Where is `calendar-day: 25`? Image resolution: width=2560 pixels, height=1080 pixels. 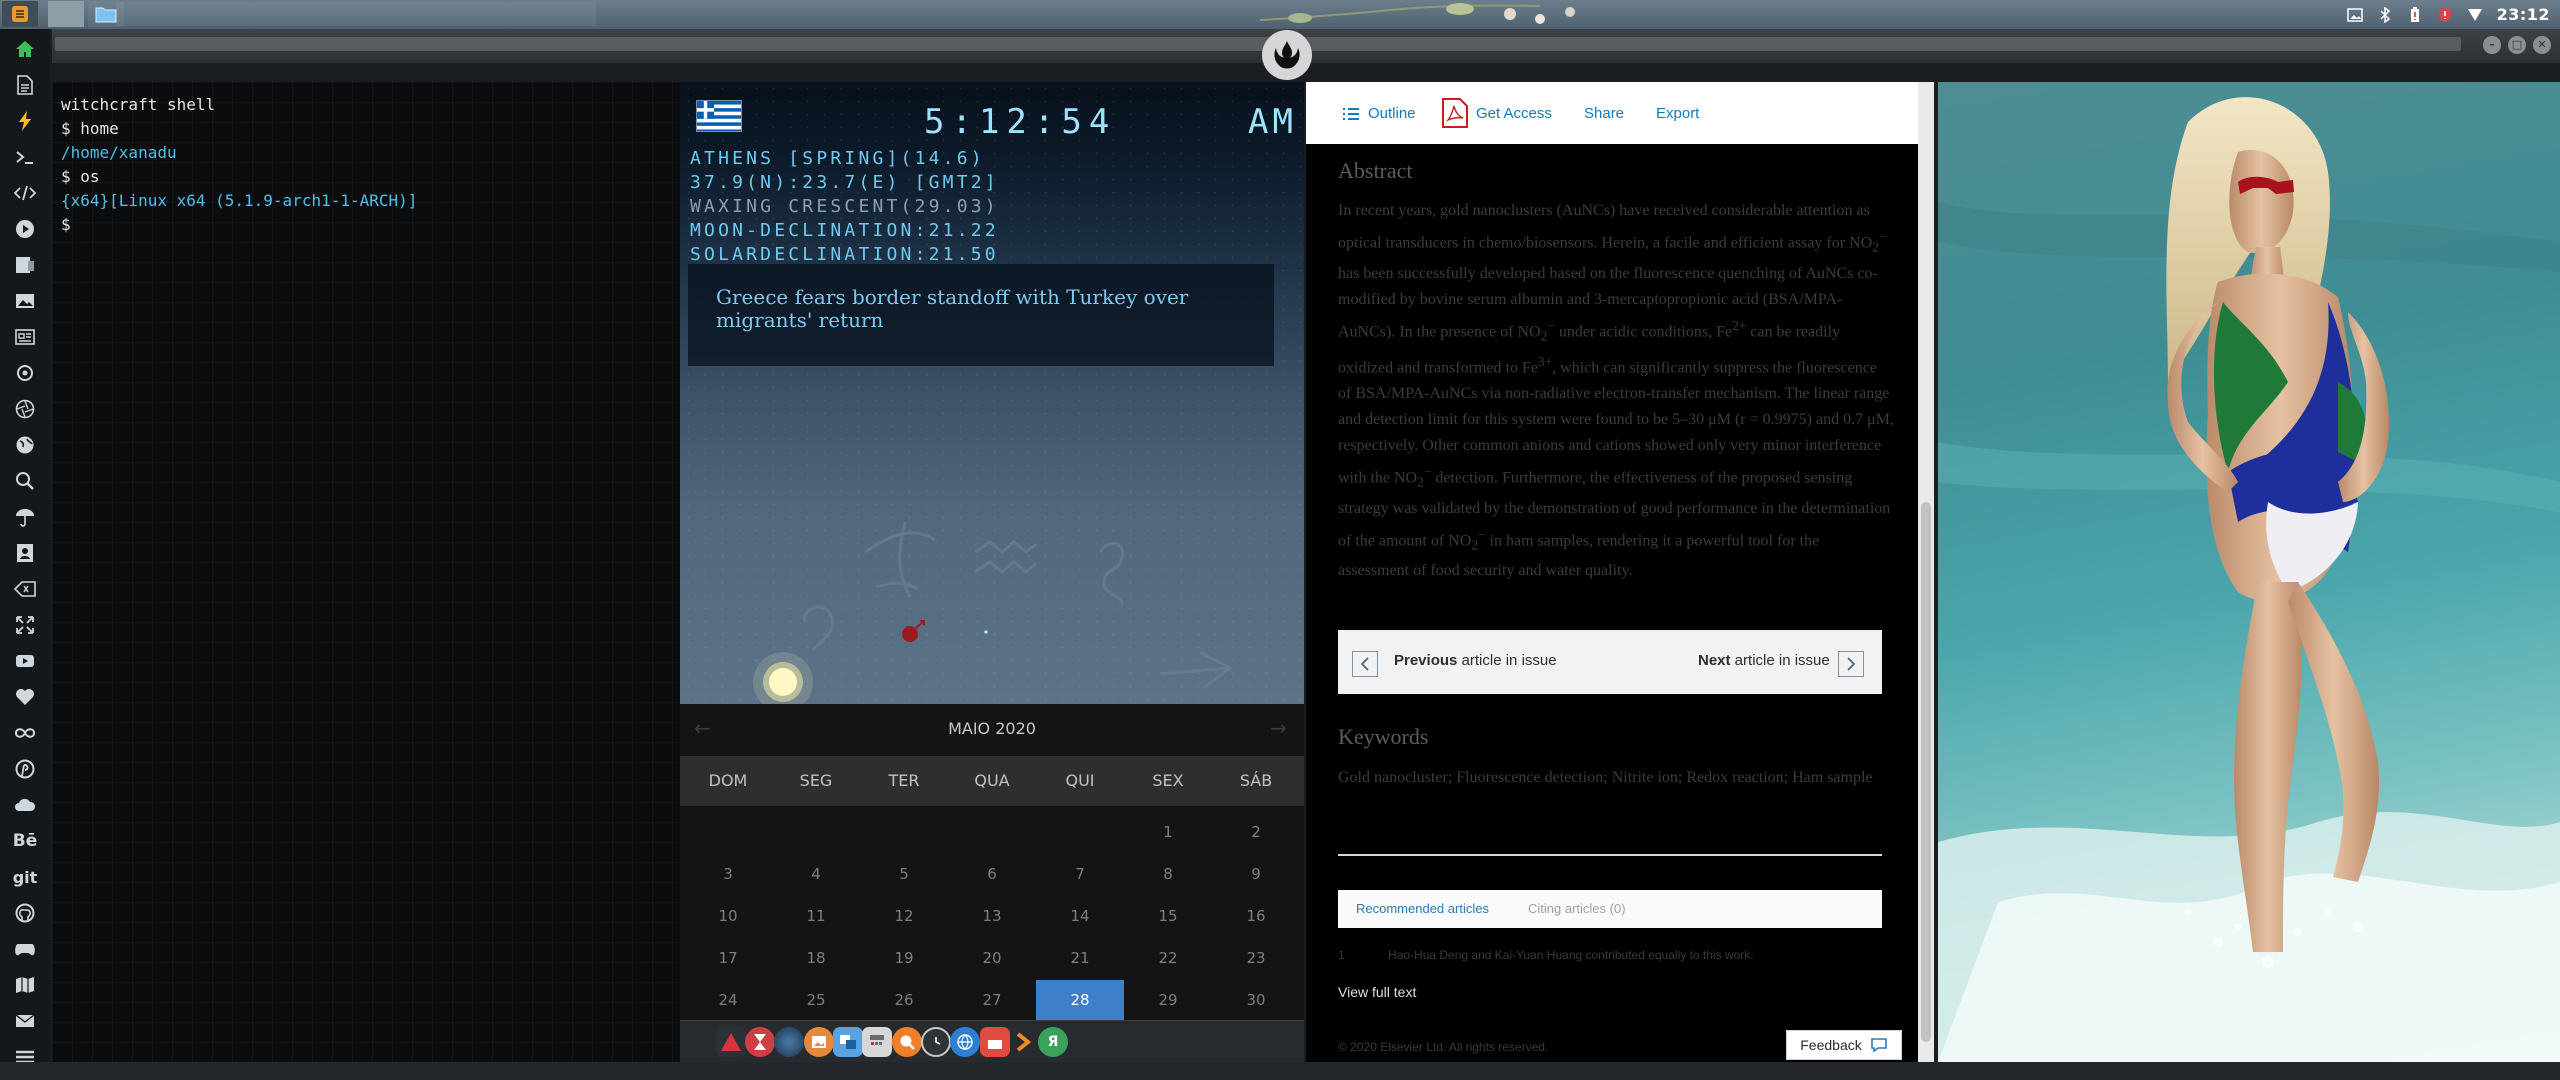
calendar-day: 25 is located at coordinates (816, 1000).